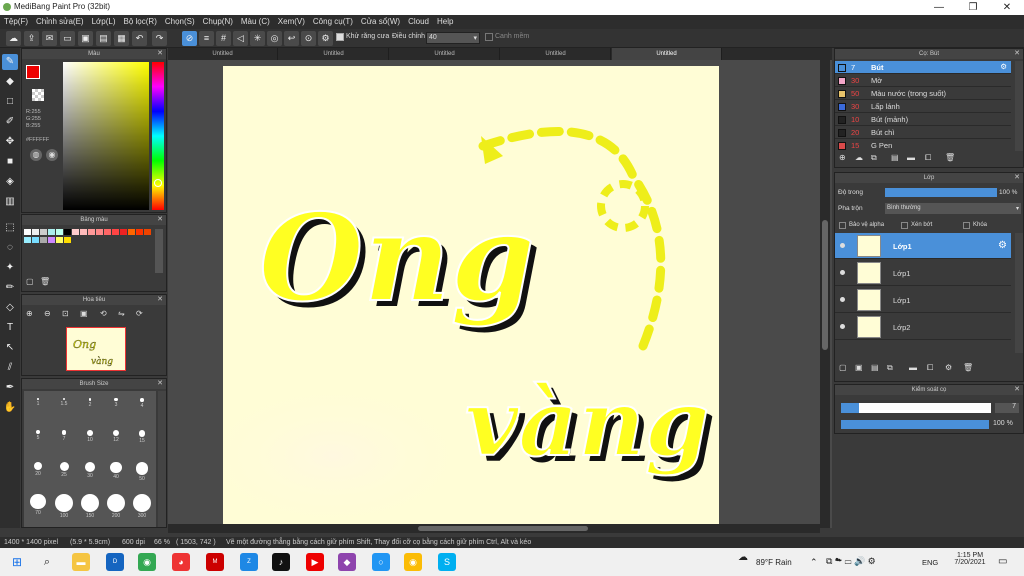 This screenshot has height=576, width=1024. I want to click on text-icon: T, so click(10, 328).